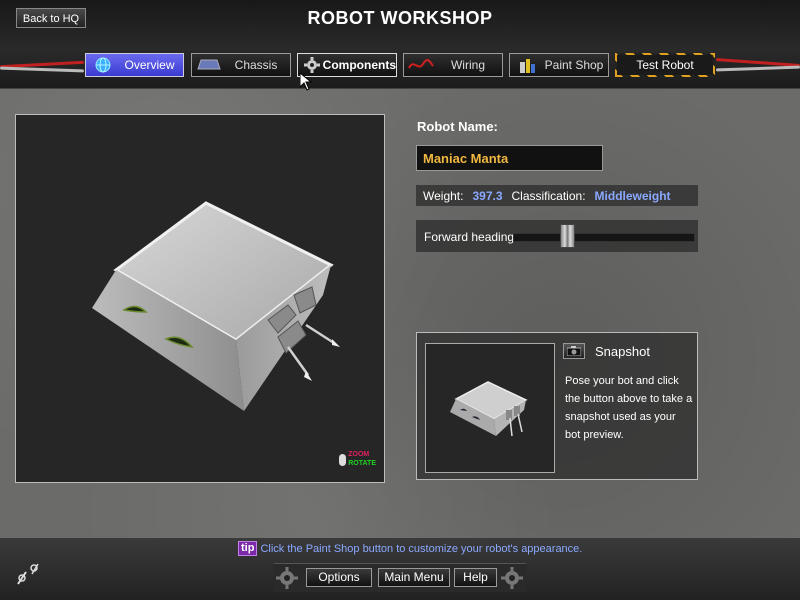  What do you see at coordinates (471, 237) in the screenshot?
I see `forward-heading-label: Forward heading:` at bounding box center [471, 237].